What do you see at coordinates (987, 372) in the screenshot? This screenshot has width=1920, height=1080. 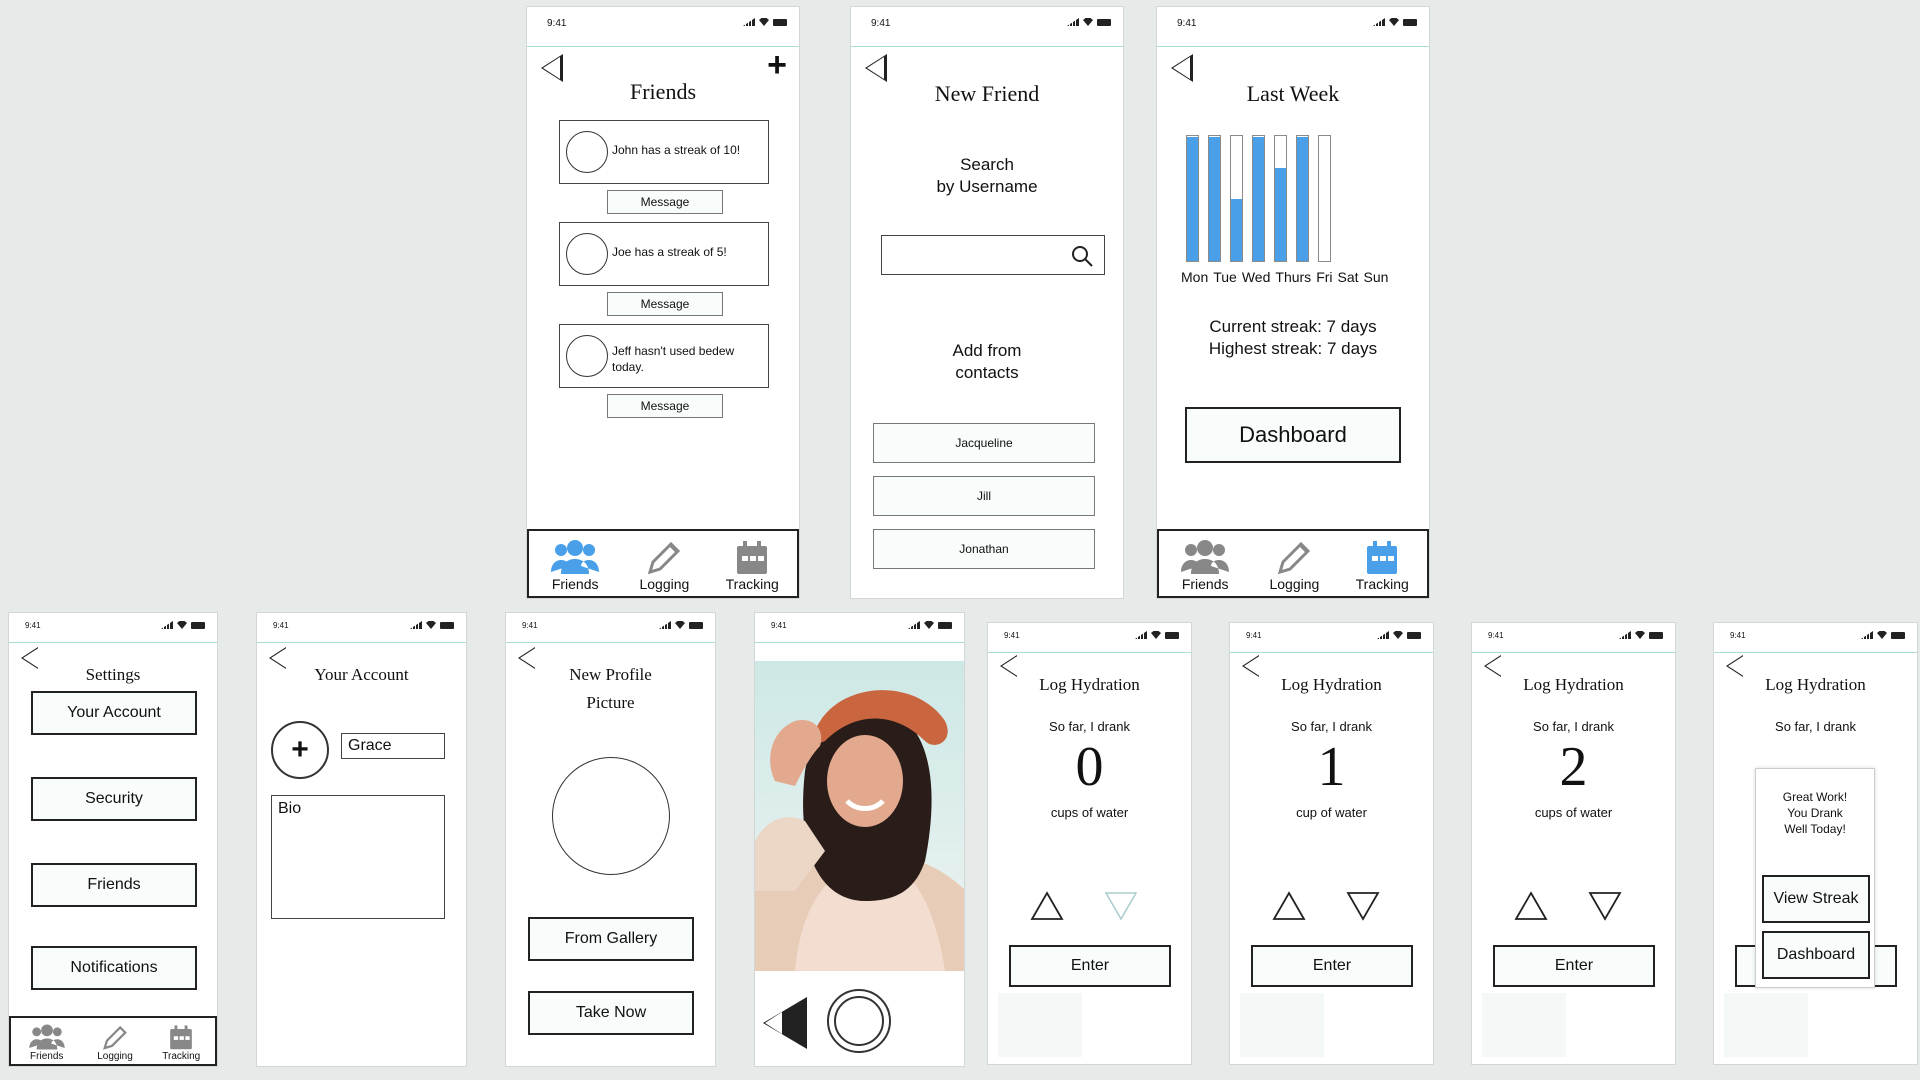 I see `contacts-label-2: contacts` at bounding box center [987, 372].